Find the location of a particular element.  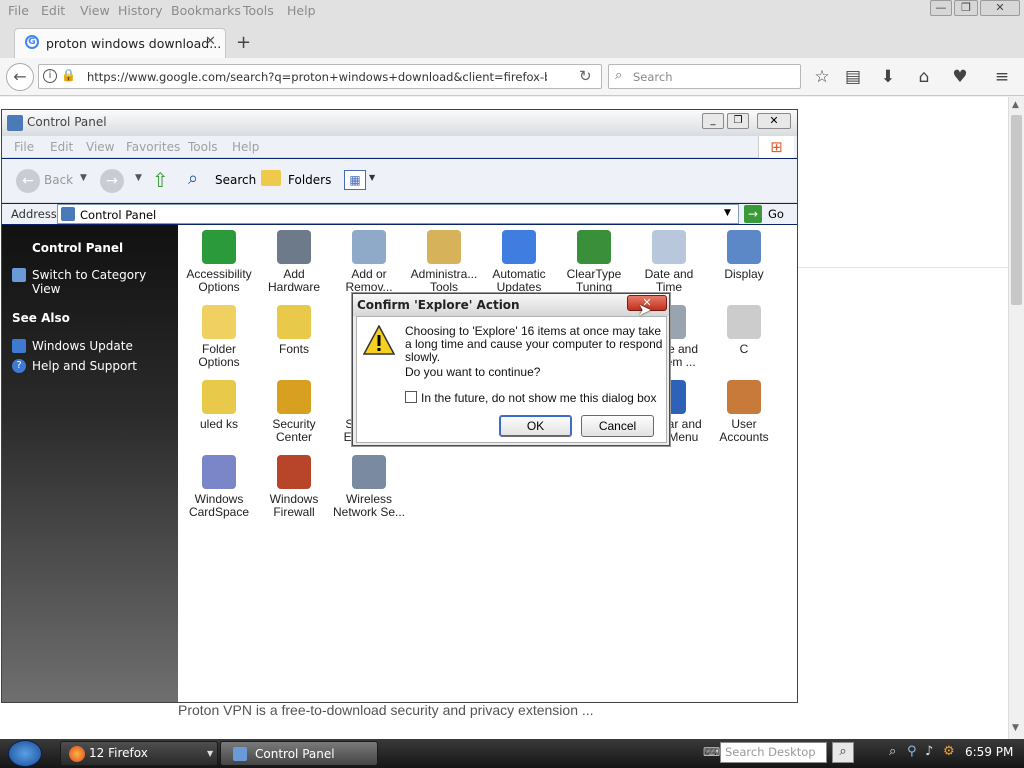

cp-menu-help: Help is located at coordinates (245, 147).